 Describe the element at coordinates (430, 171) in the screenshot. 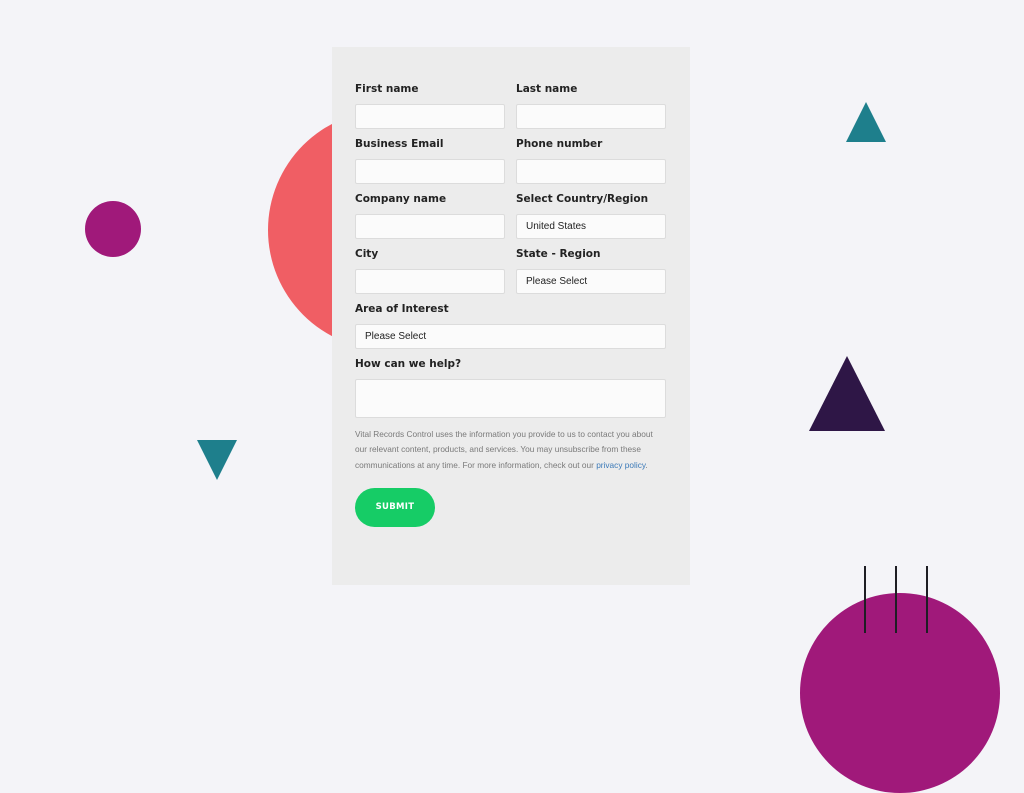

I see `business-email-input` at that location.